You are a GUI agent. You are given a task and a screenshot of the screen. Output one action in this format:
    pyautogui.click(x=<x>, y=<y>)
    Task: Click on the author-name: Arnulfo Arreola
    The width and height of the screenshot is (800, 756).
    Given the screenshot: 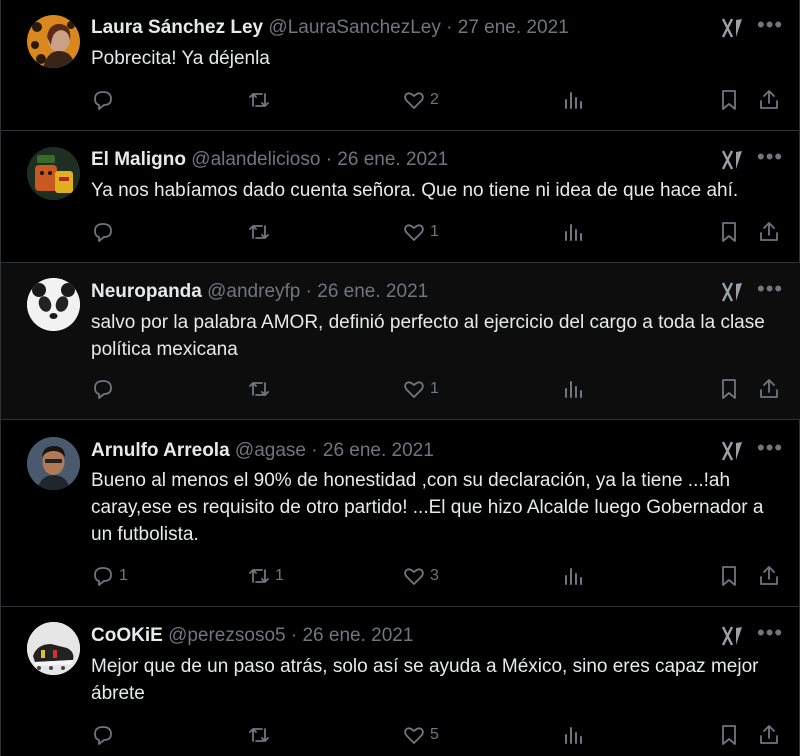 What is the action you would take?
    pyautogui.click(x=160, y=450)
    